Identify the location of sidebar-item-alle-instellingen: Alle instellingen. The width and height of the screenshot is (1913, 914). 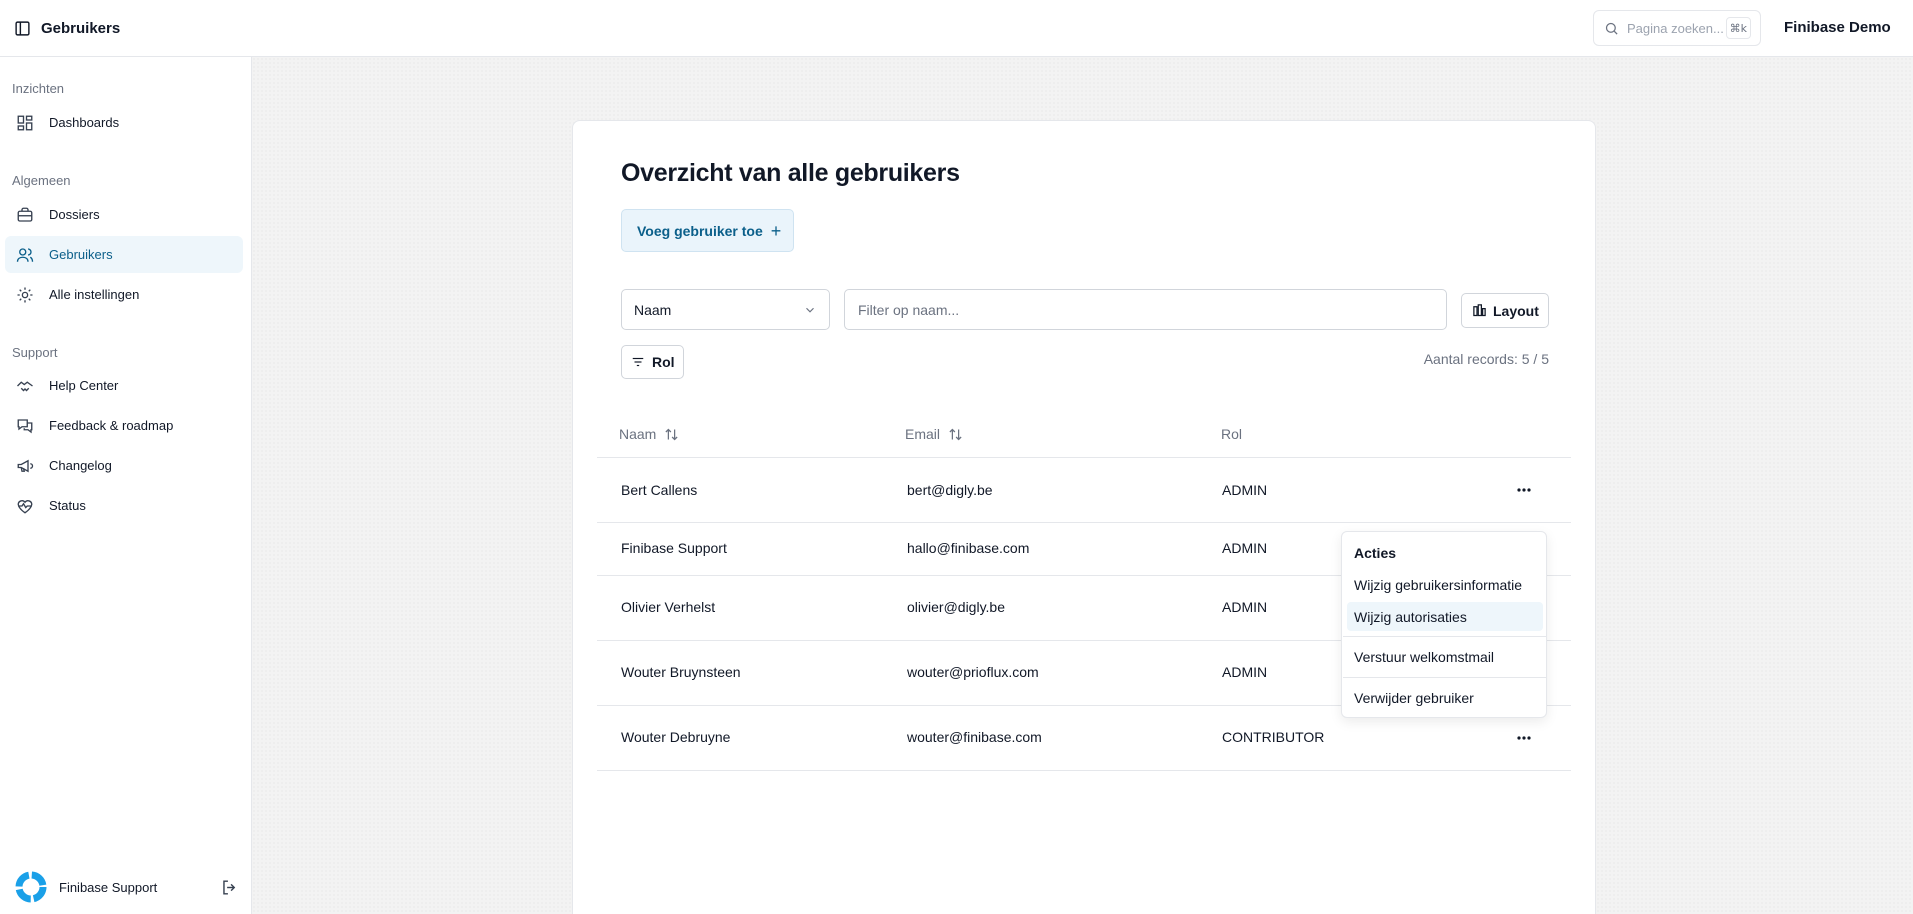
(124, 294).